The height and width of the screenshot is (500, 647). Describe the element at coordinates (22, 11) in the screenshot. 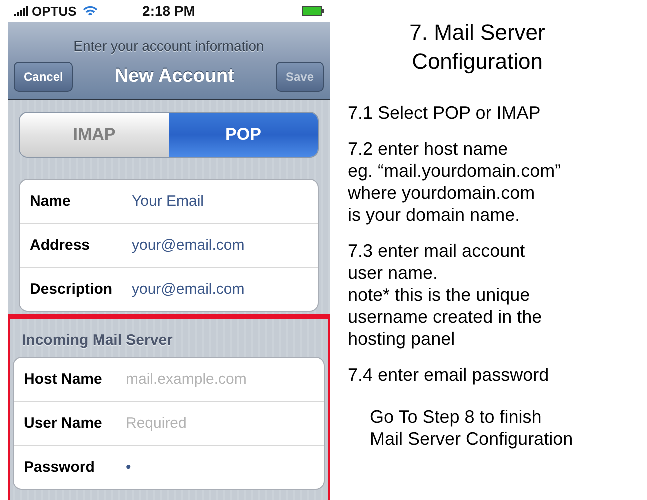

I see `signal-icon` at that location.